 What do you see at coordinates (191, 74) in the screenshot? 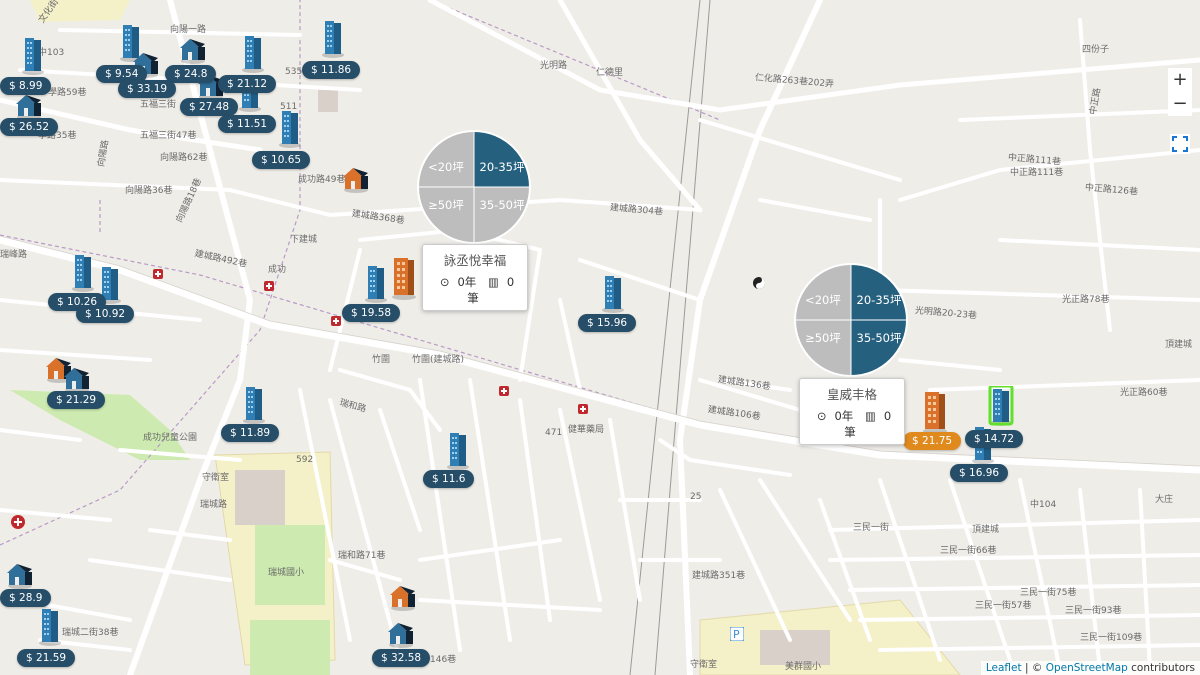
I see `price-tag: $ 24.8` at bounding box center [191, 74].